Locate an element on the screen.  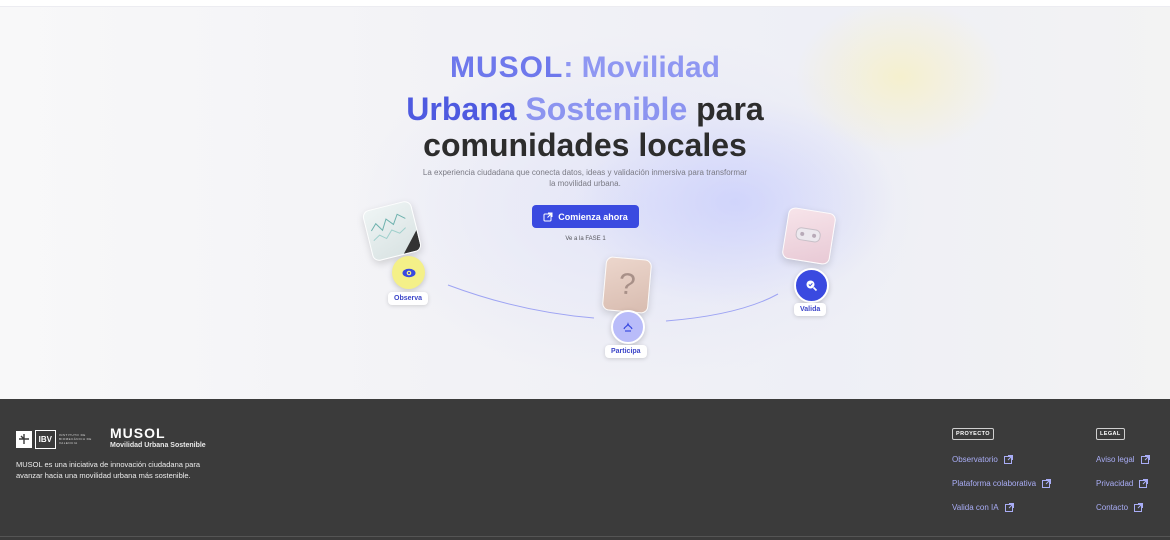
valida-con-ia-link: Valida con IA is located at coordinates (983, 507).